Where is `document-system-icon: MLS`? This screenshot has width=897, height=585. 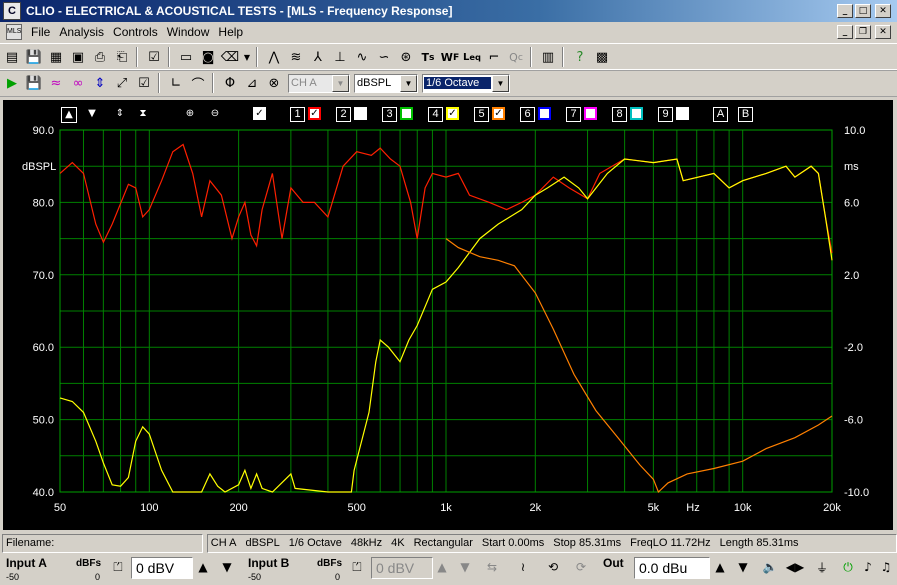 document-system-icon: MLS is located at coordinates (14, 32).